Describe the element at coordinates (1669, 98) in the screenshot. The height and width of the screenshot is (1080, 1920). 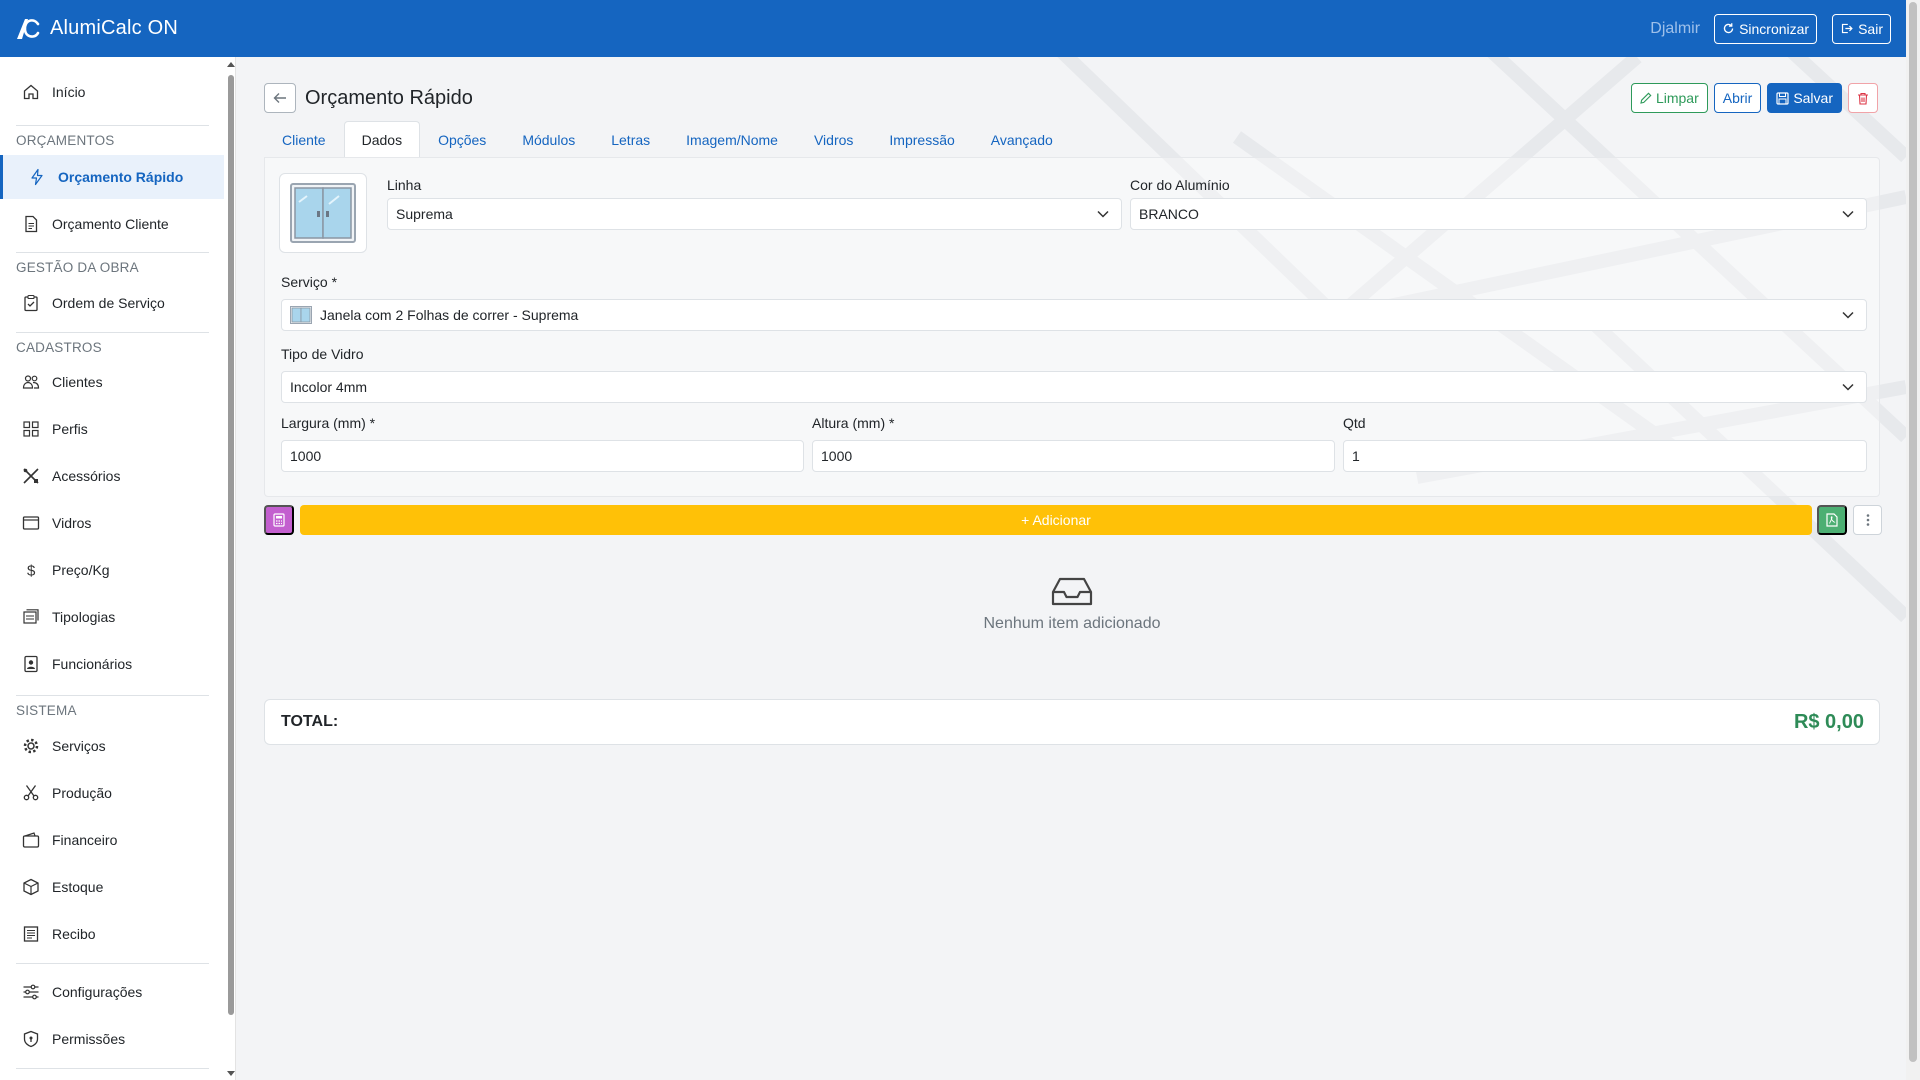
I see `clear-button: Limpar` at that location.